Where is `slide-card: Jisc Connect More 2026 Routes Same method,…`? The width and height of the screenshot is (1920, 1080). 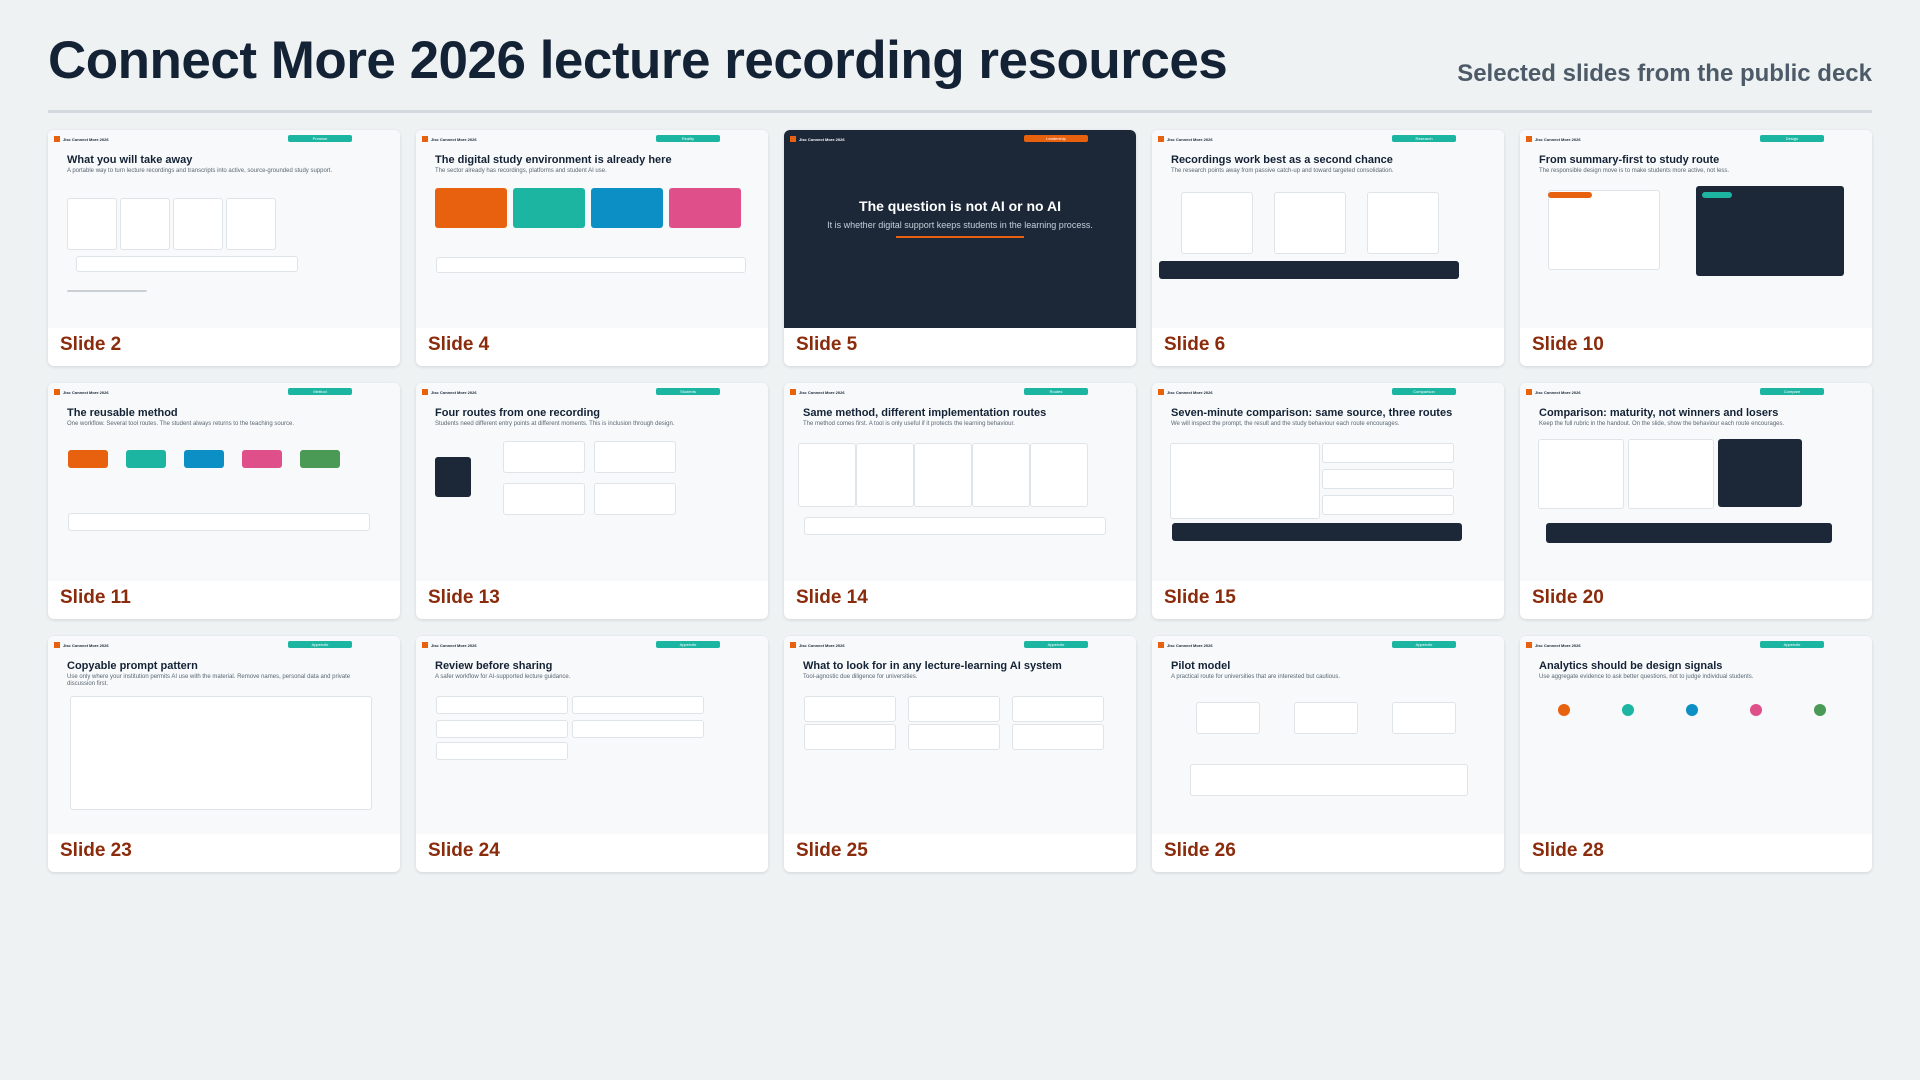
slide-card: Jisc Connect More 2026 Routes Same method,… is located at coordinates (960, 501).